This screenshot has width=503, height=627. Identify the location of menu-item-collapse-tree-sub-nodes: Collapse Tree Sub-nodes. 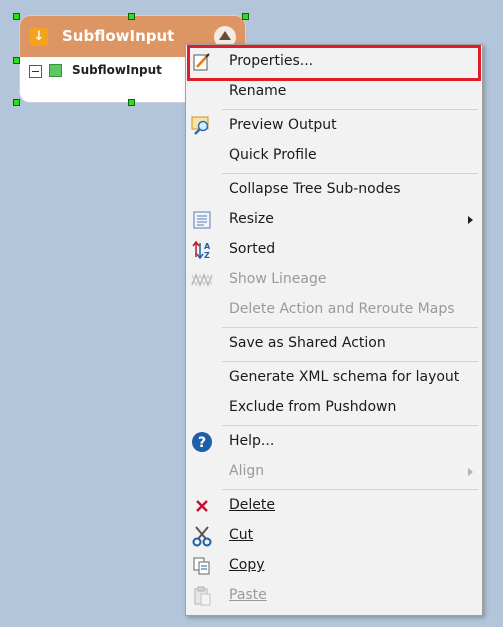
(334, 190).